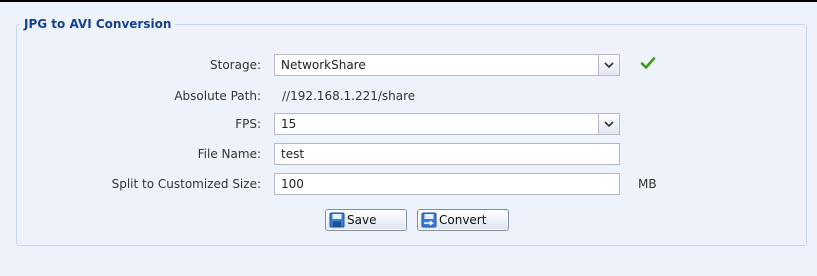 The image size is (817, 276). Describe the element at coordinates (362, 220) in the screenshot. I see `save-button-label: Save` at that location.